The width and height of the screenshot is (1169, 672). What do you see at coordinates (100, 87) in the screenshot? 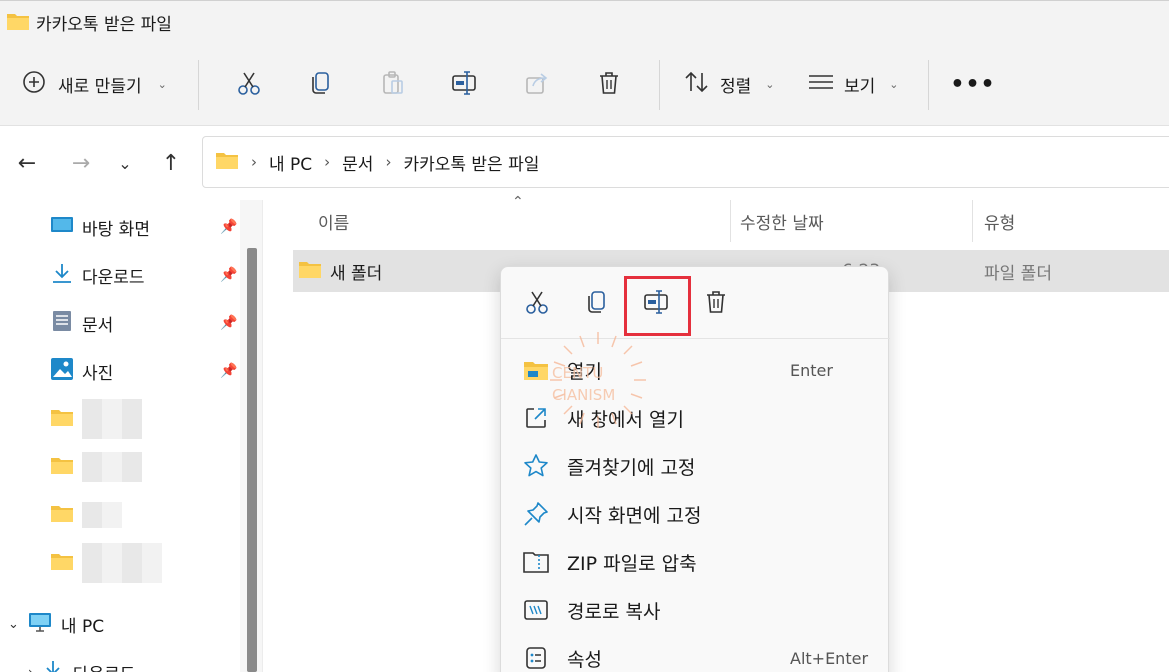
I see `new-button-label: 새로 만들기` at bounding box center [100, 87].